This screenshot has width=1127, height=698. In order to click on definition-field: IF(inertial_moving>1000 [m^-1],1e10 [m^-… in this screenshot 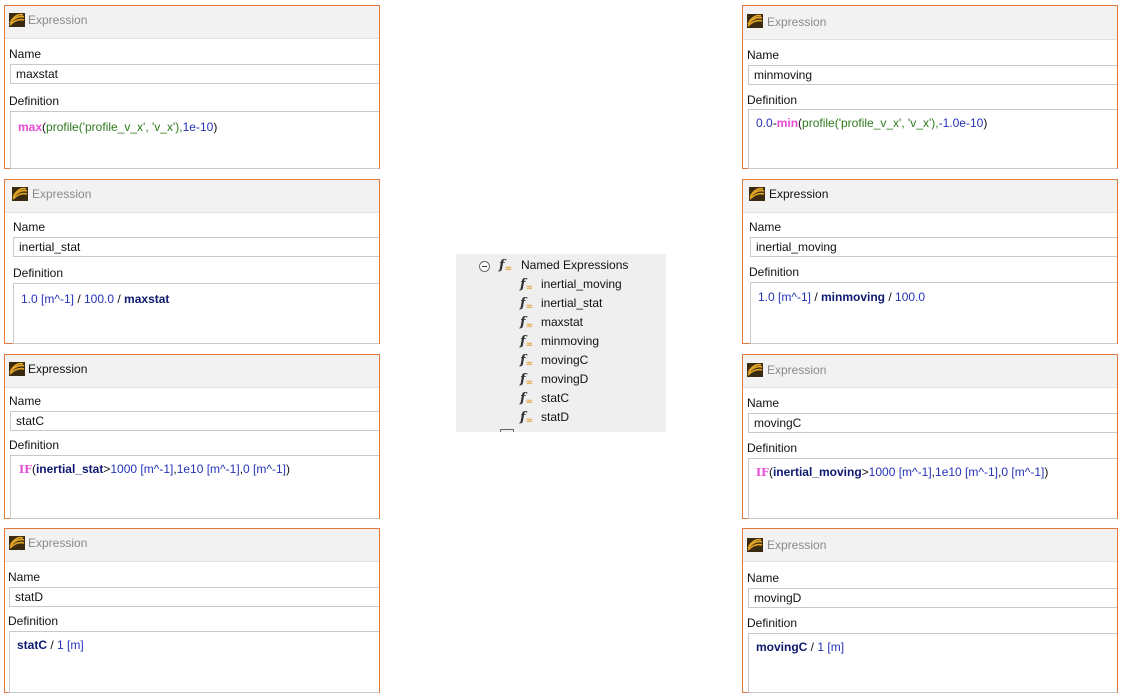, I will do `click(932, 488)`.